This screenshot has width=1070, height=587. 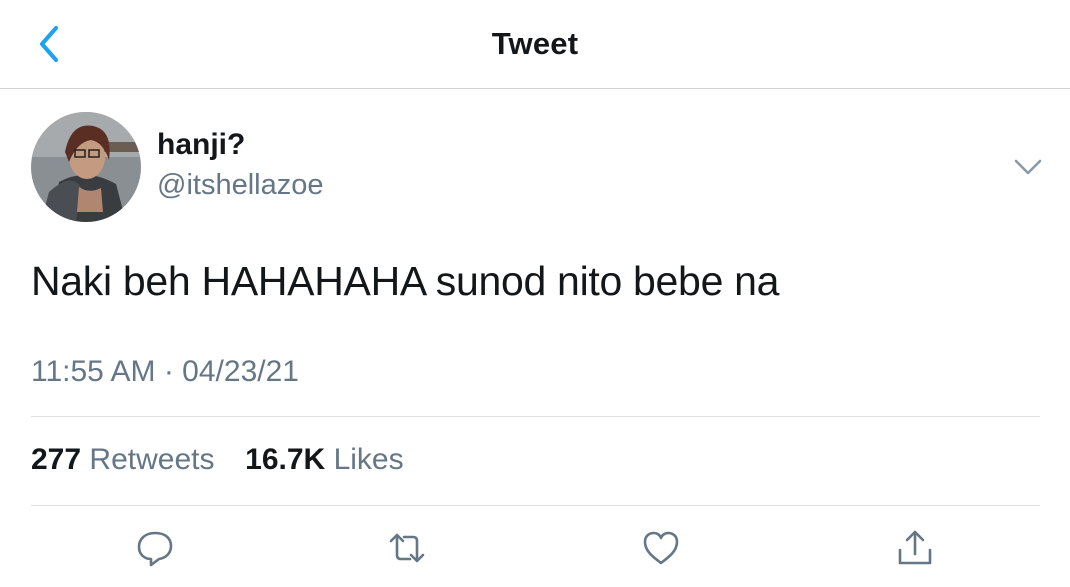 What do you see at coordinates (165, 372) in the screenshot?
I see `tweet-timestamp: 11:55 AM · 04/23/21` at bounding box center [165, 372].